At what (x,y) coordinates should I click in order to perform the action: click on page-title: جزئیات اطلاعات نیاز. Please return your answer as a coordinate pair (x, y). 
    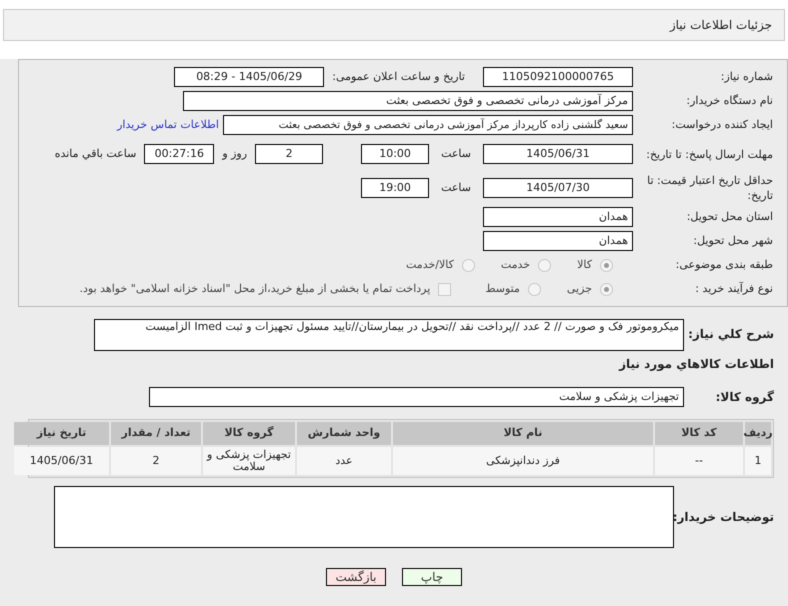
    Looking at the image, I should click on (721, 25).